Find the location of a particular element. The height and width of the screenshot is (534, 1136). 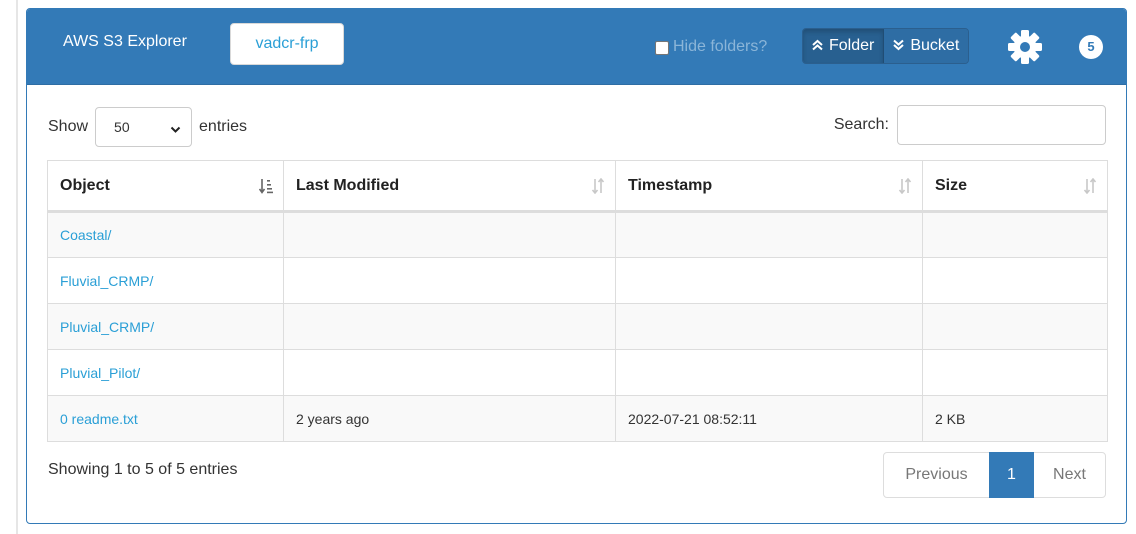

table-row: Fluvial_CRMP/ is located at coordinates (577, 280).